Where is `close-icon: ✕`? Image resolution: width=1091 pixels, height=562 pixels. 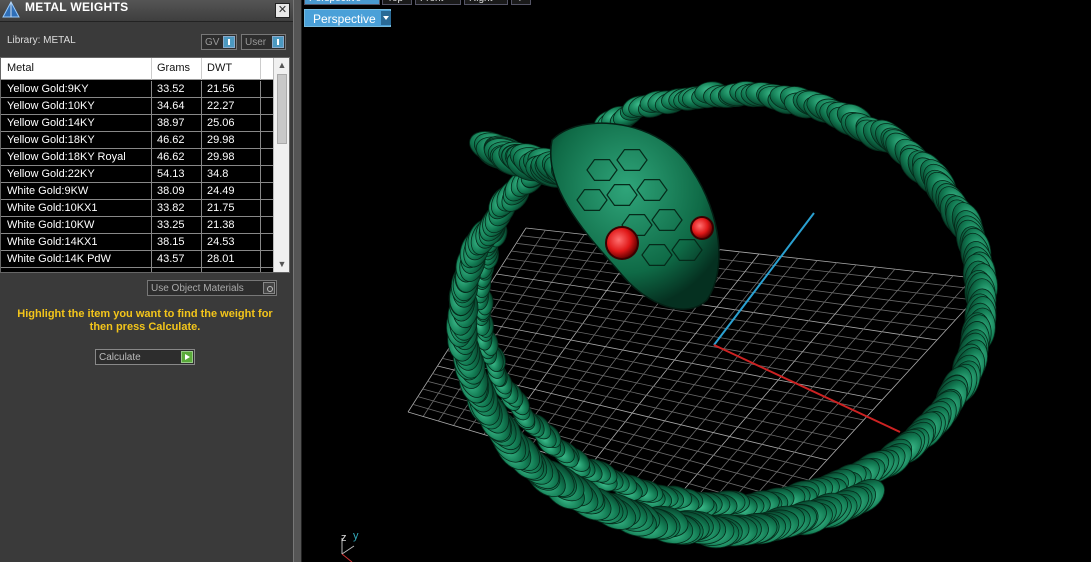 close-icon: ✕ is located at coordinates (282, 10).